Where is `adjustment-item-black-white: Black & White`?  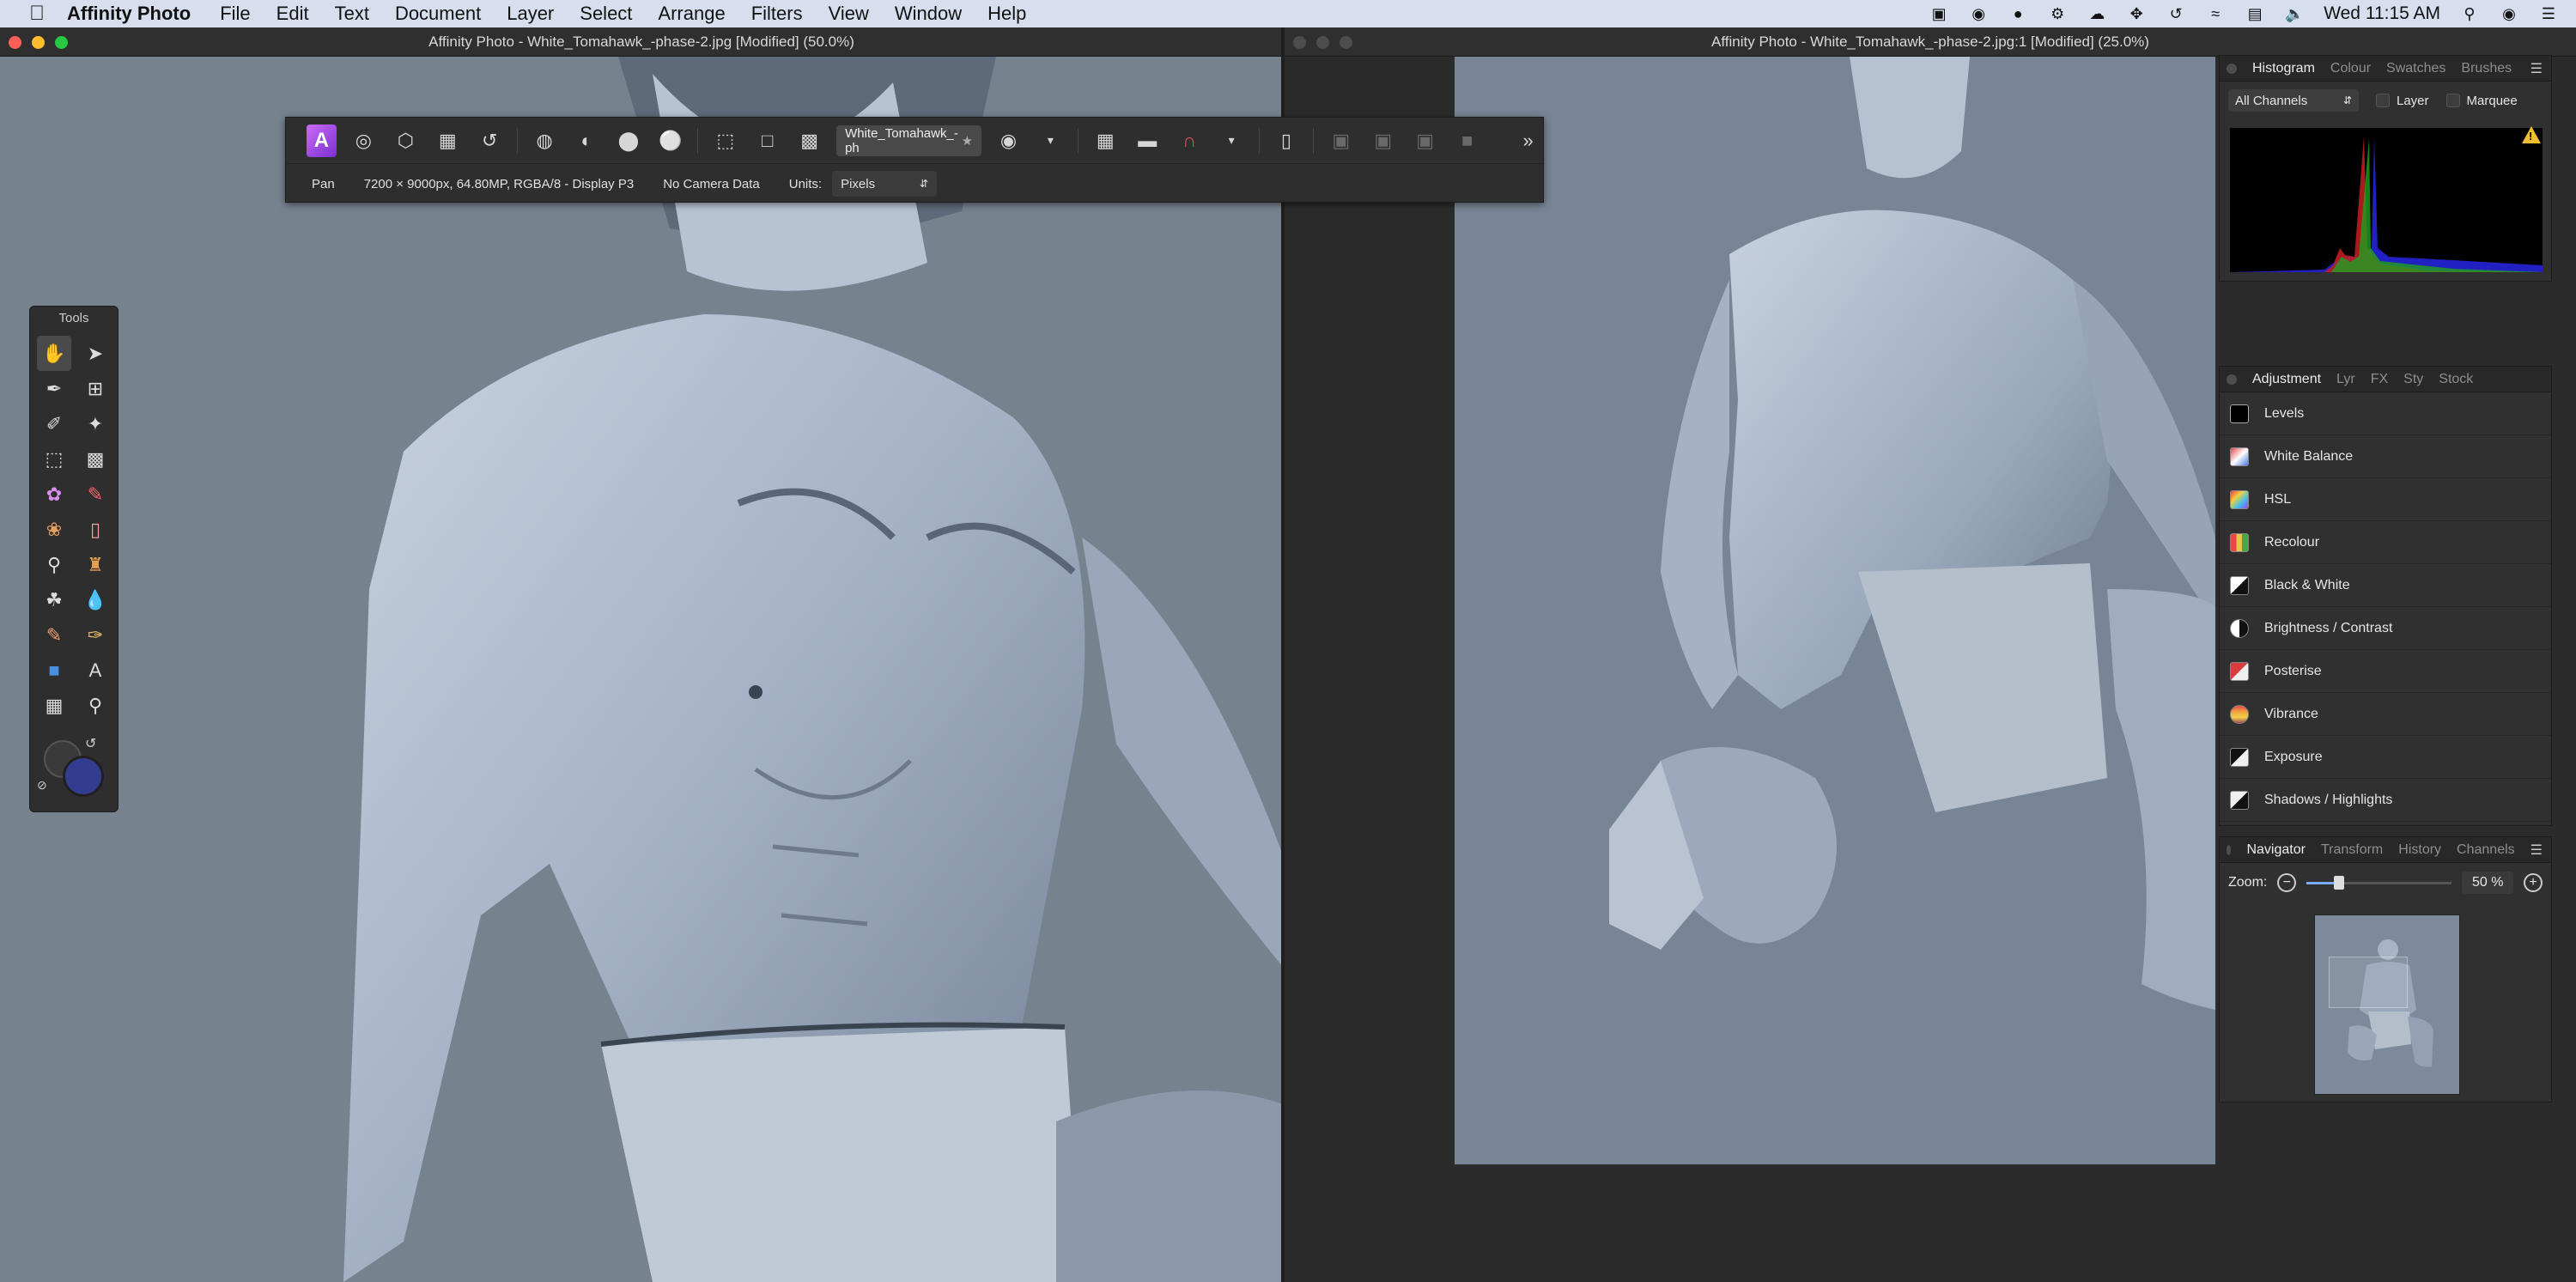 adjustment-item-black-white: Black & White is located at coordinates (2385, 585).